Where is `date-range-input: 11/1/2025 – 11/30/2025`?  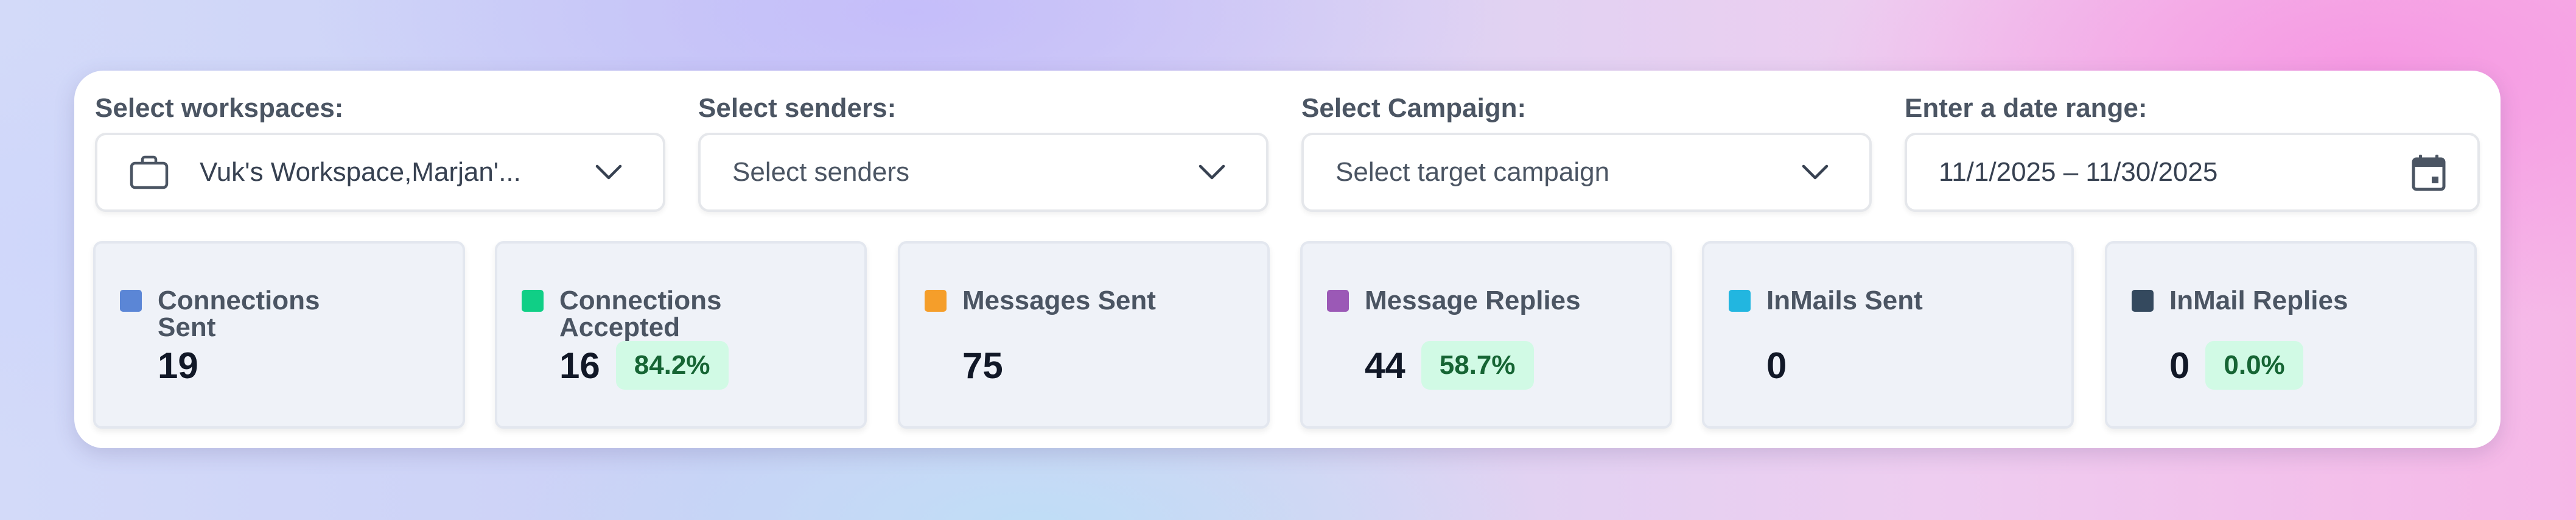 date-range-input: 11/1/2025 – 11/30/2025 is located at coordinates (2192, 172).